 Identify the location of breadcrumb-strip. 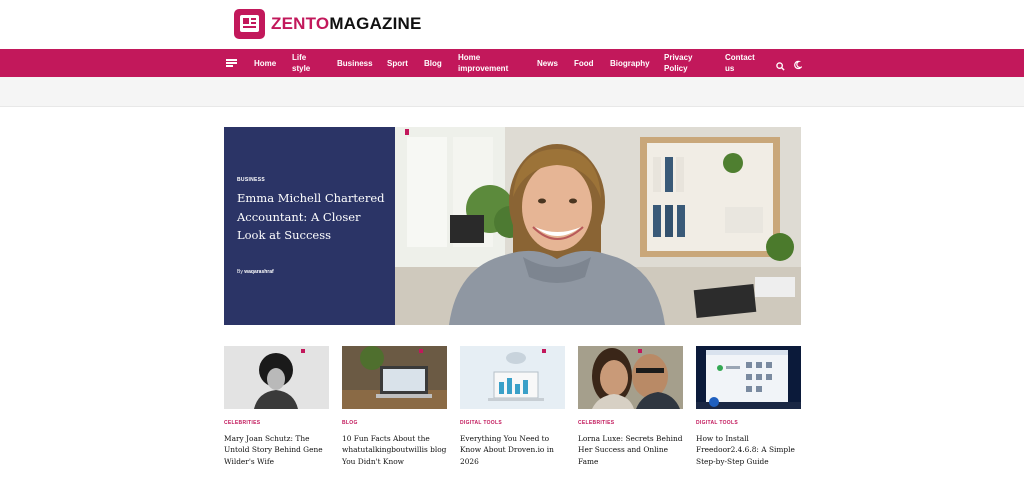
(512, 92).